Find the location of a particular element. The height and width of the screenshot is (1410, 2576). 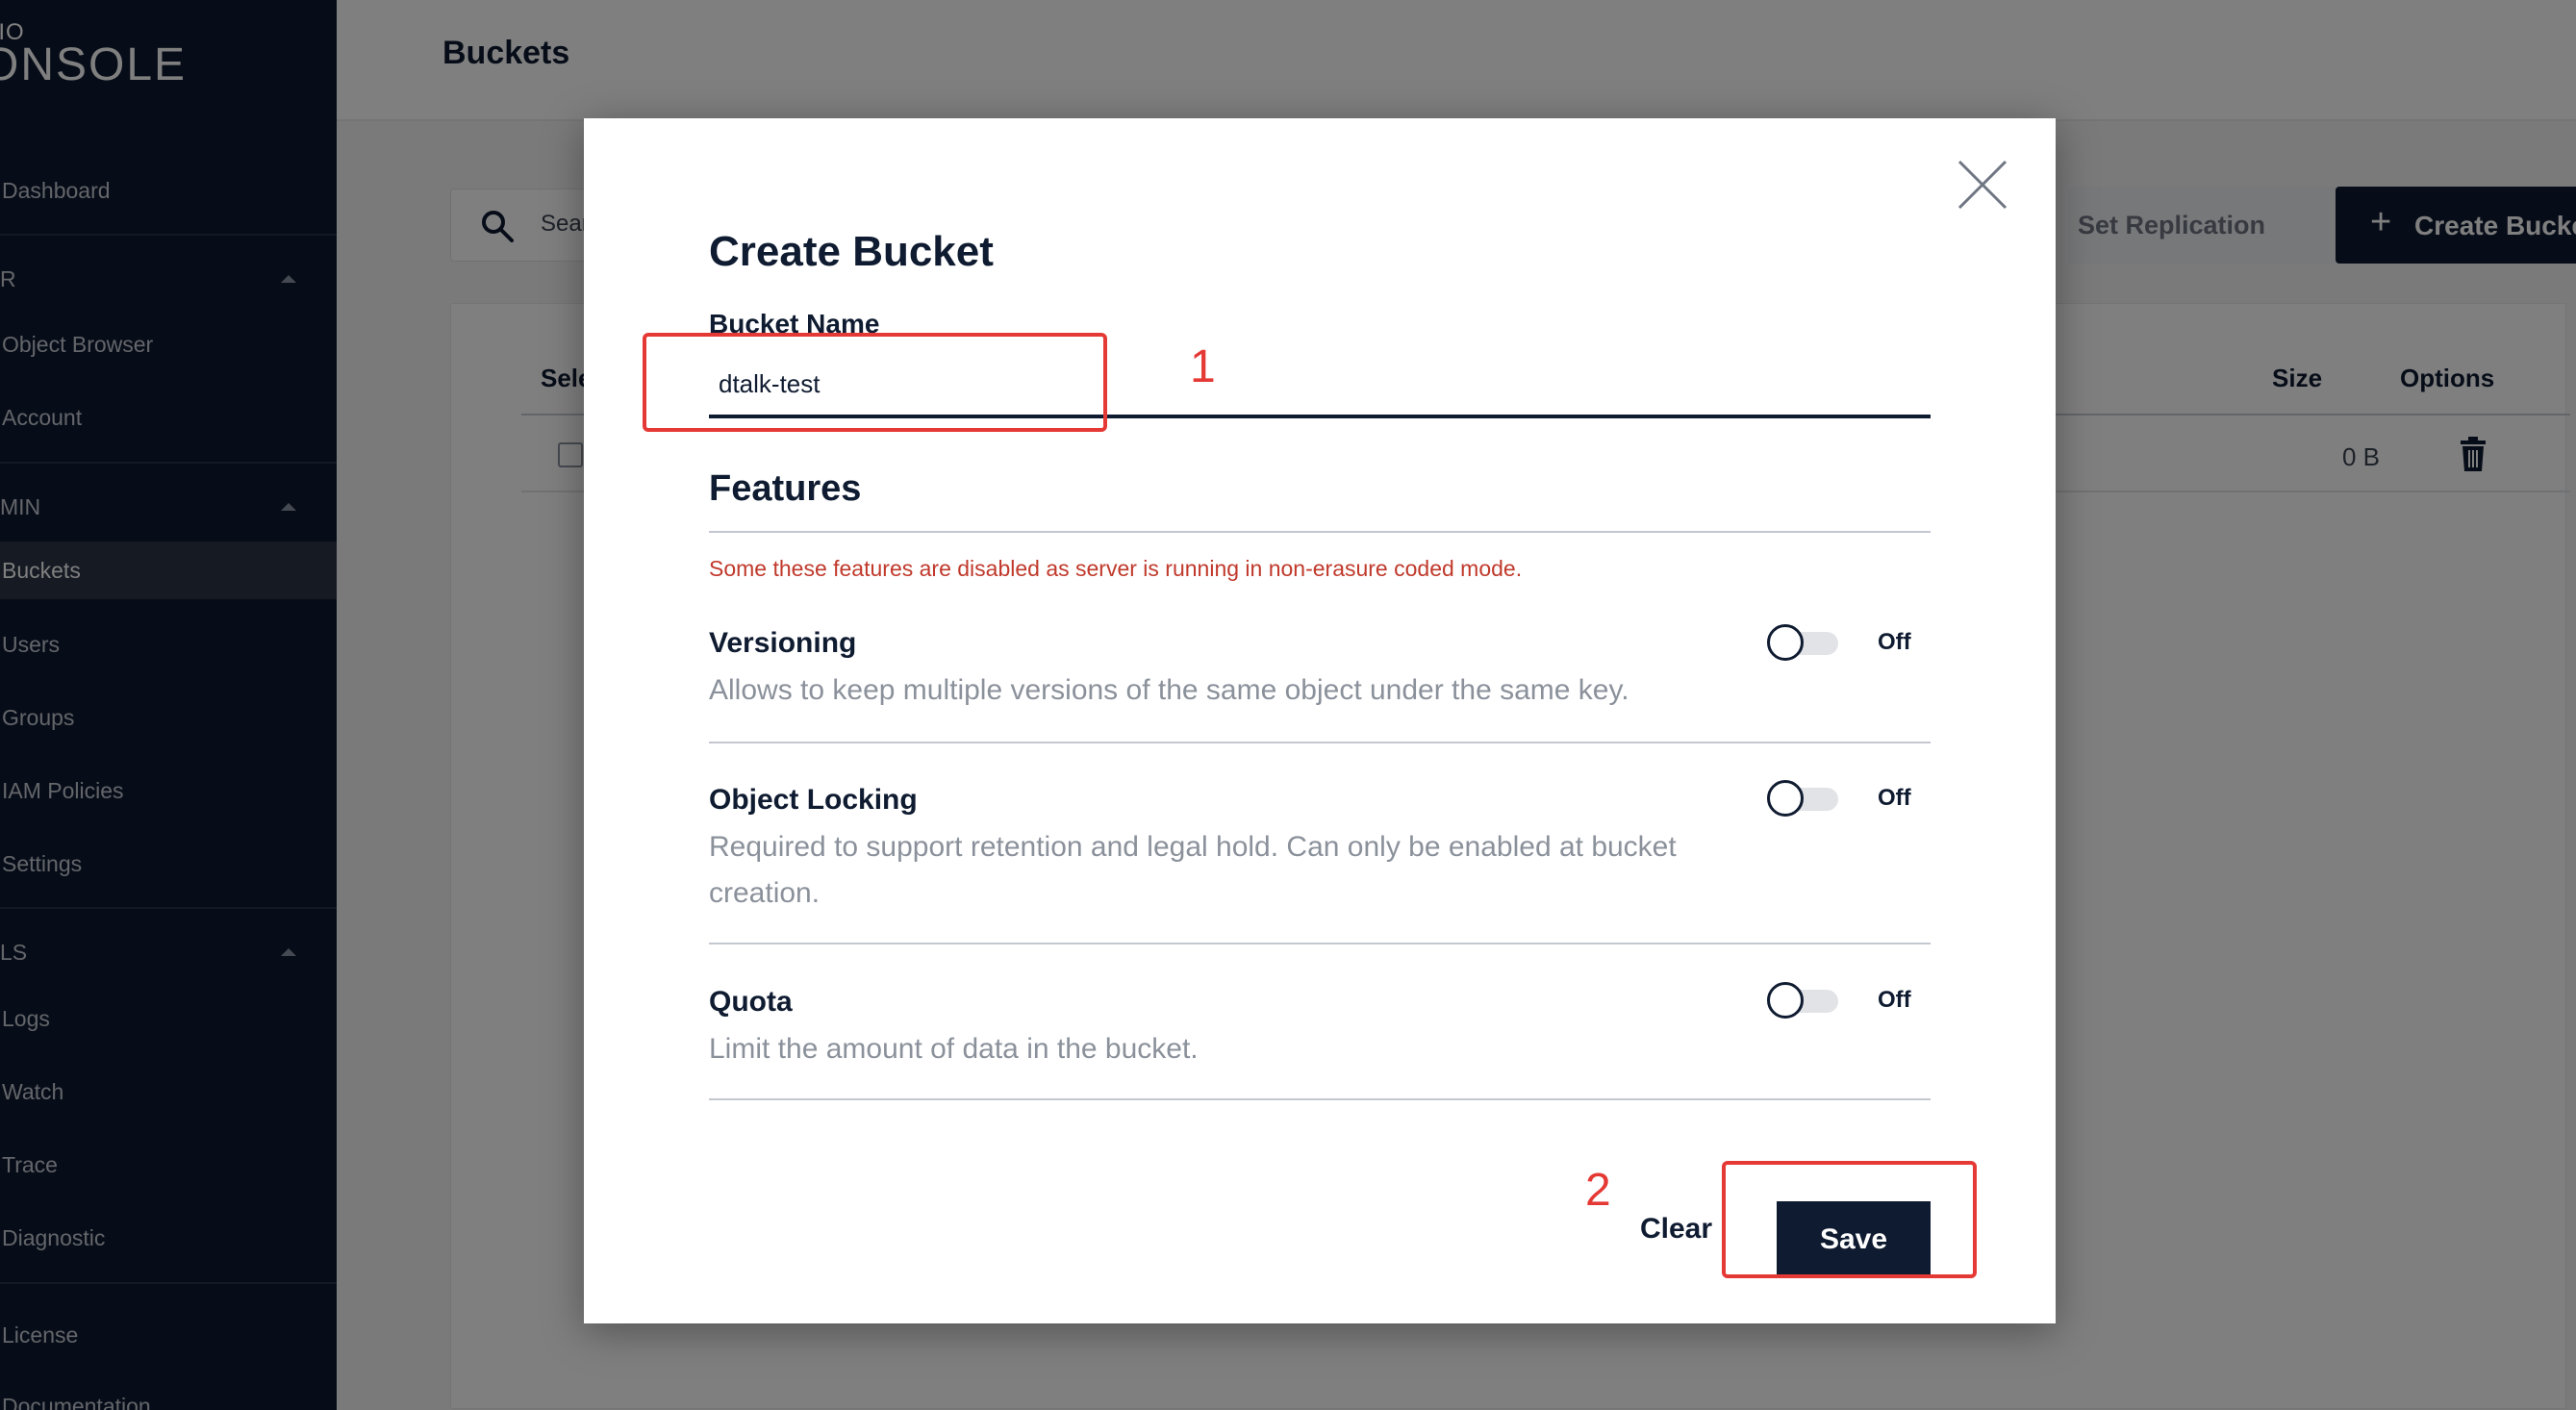

object-locking-toggle is located at coordinates (1803, 798).